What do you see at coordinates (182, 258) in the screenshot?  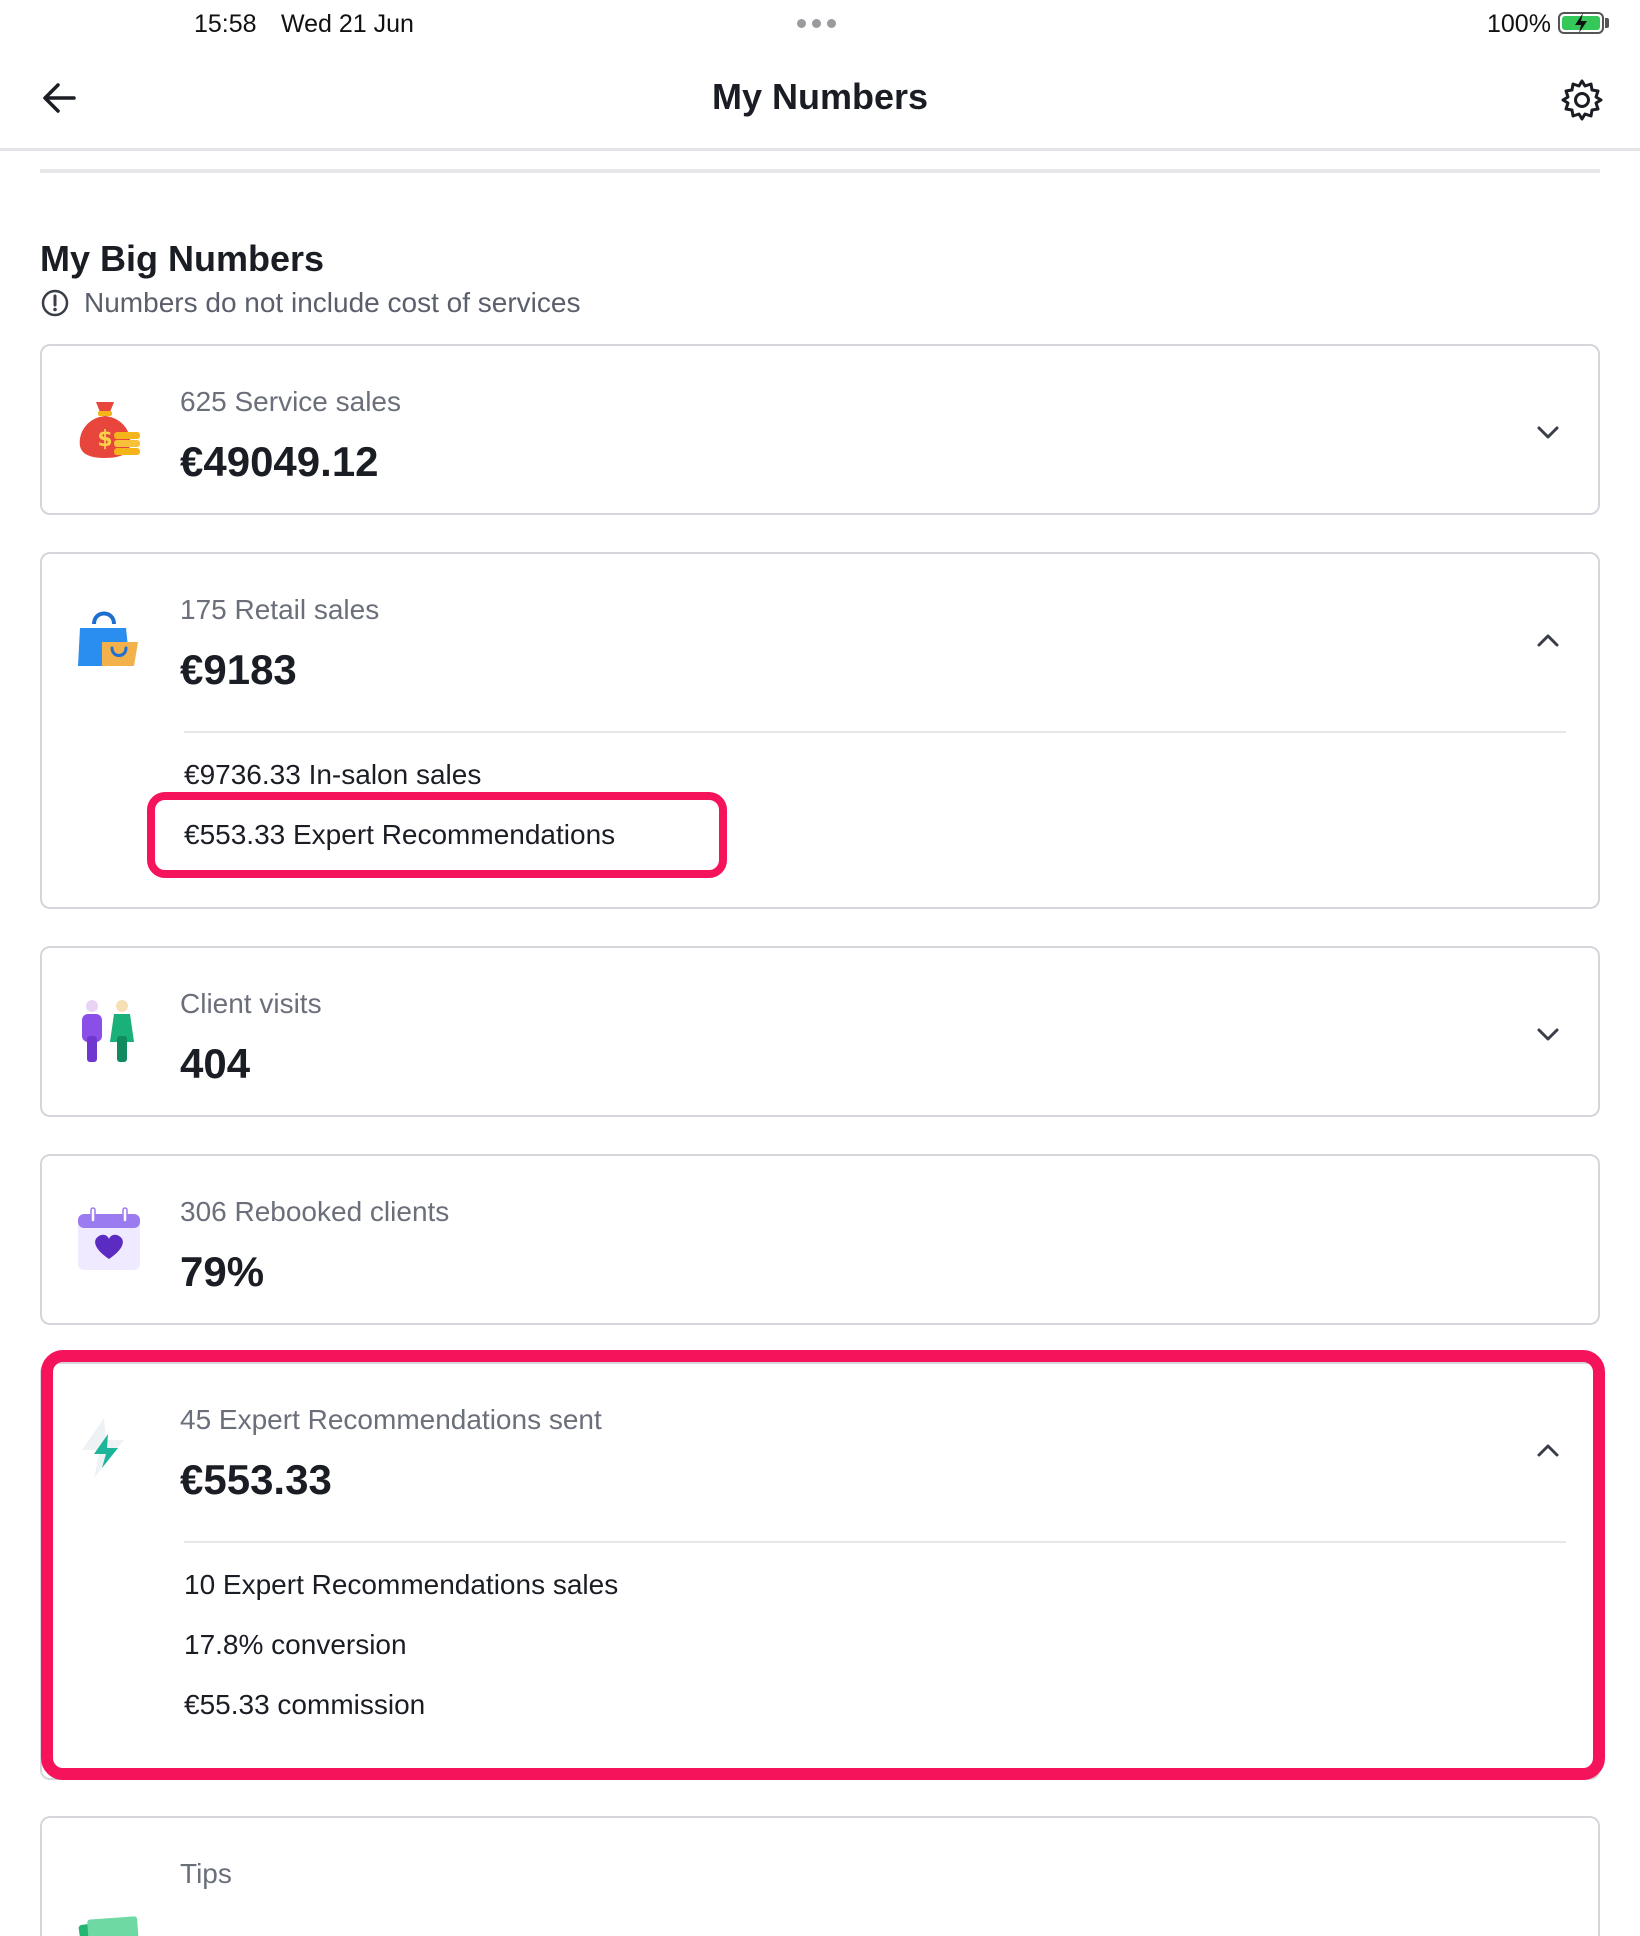 I see `section-title: My Big Numbers` at bounding box center [182, 258].